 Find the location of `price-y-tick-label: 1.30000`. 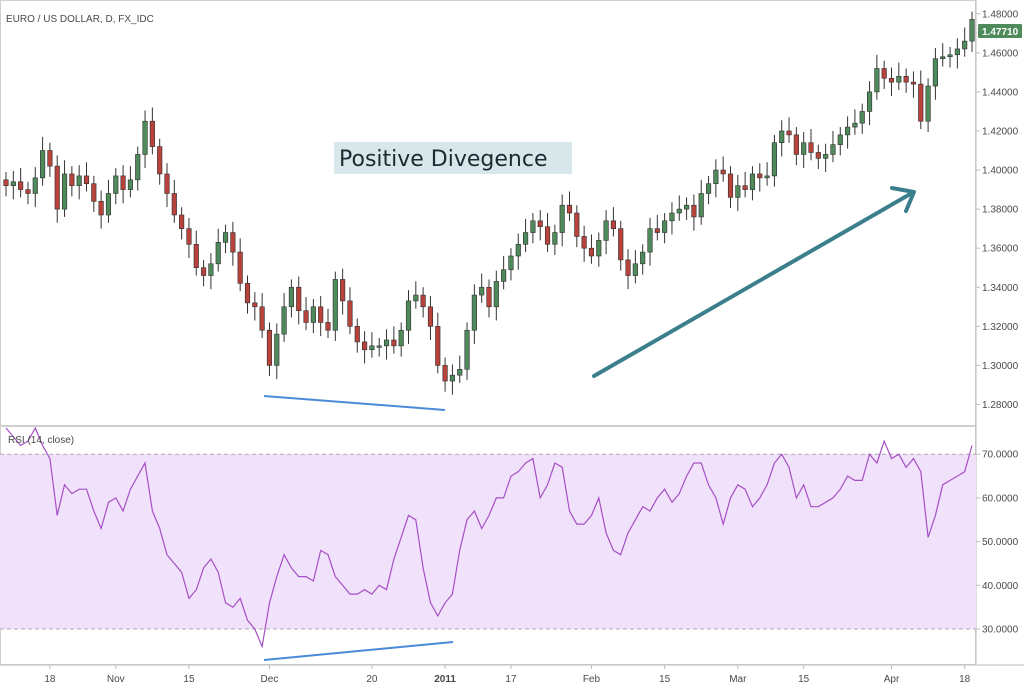

price-y-tick-label: 1.30000 is located at coordinates (1000, 366).